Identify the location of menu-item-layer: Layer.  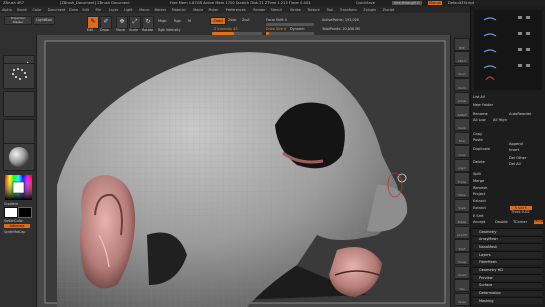
(113, 10).